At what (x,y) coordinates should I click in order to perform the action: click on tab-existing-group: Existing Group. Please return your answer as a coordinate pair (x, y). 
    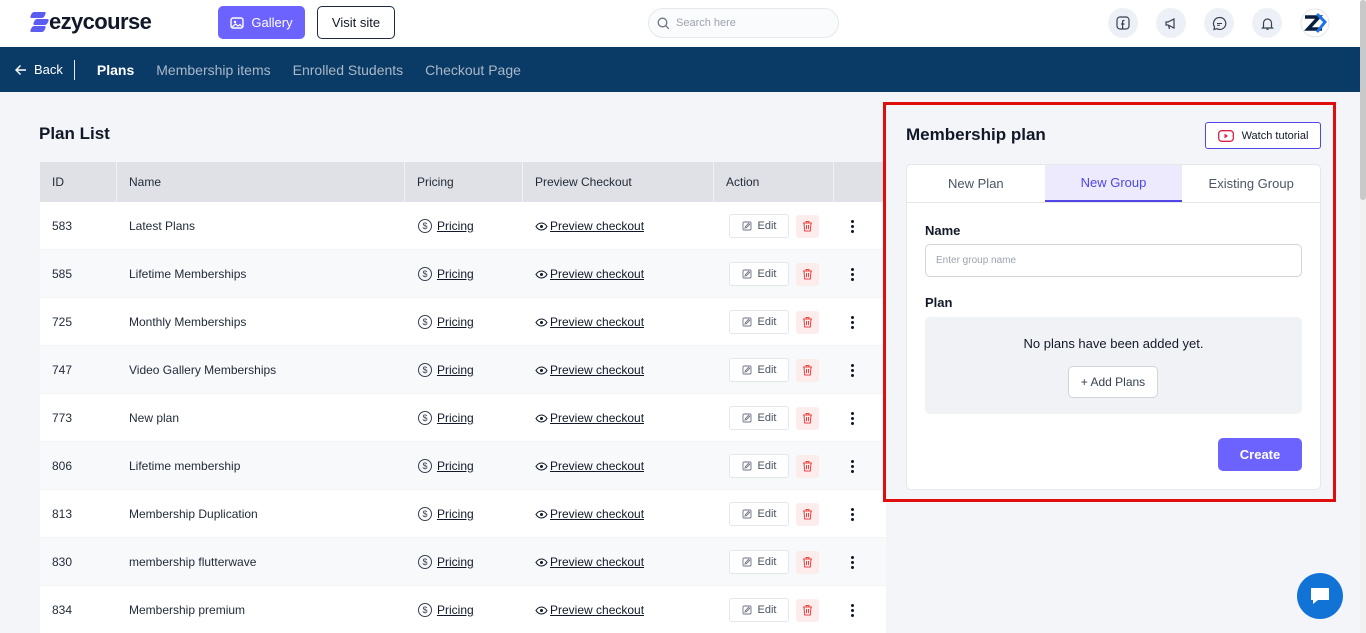
    Looking at the image, I should click on (1251, 183).